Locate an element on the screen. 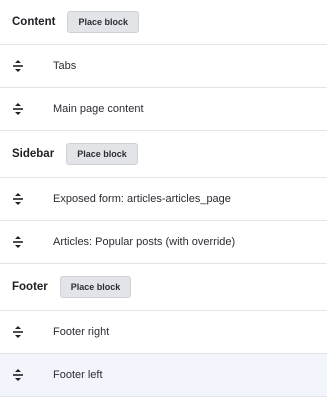 Image resolution: width=327 pixels, height=400 pixels. block-label: Tabs is located at coordinates (65, 66).